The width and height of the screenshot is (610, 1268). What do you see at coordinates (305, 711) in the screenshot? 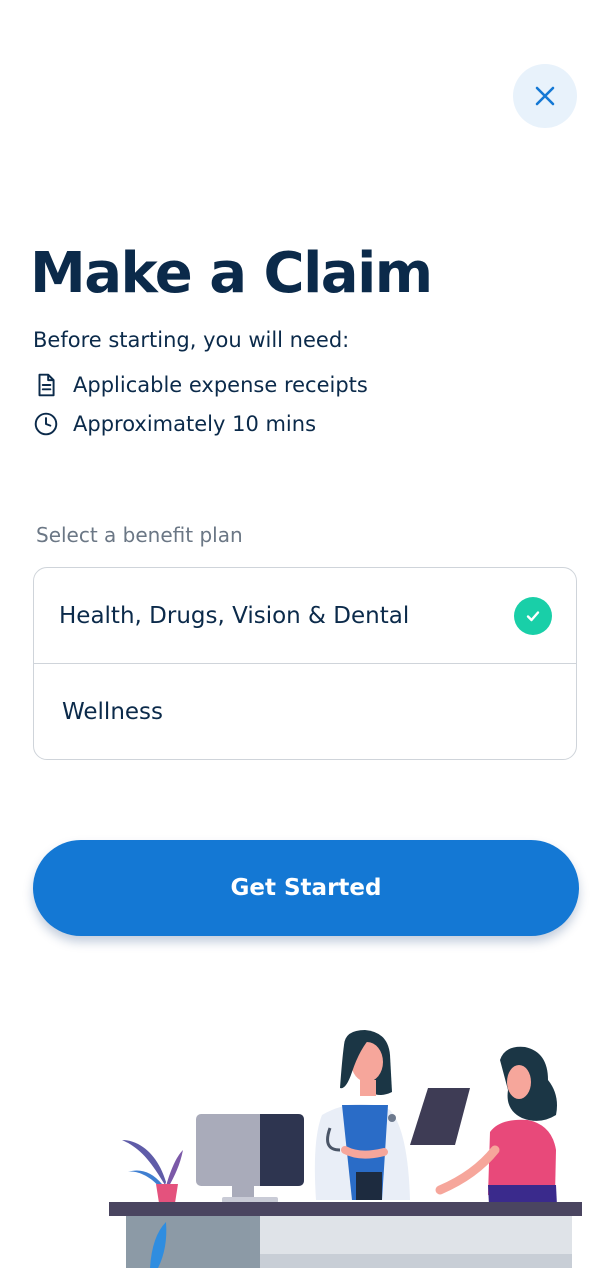
I see `plan-option-wellness: Wellness` at bounding box center [305, 711].